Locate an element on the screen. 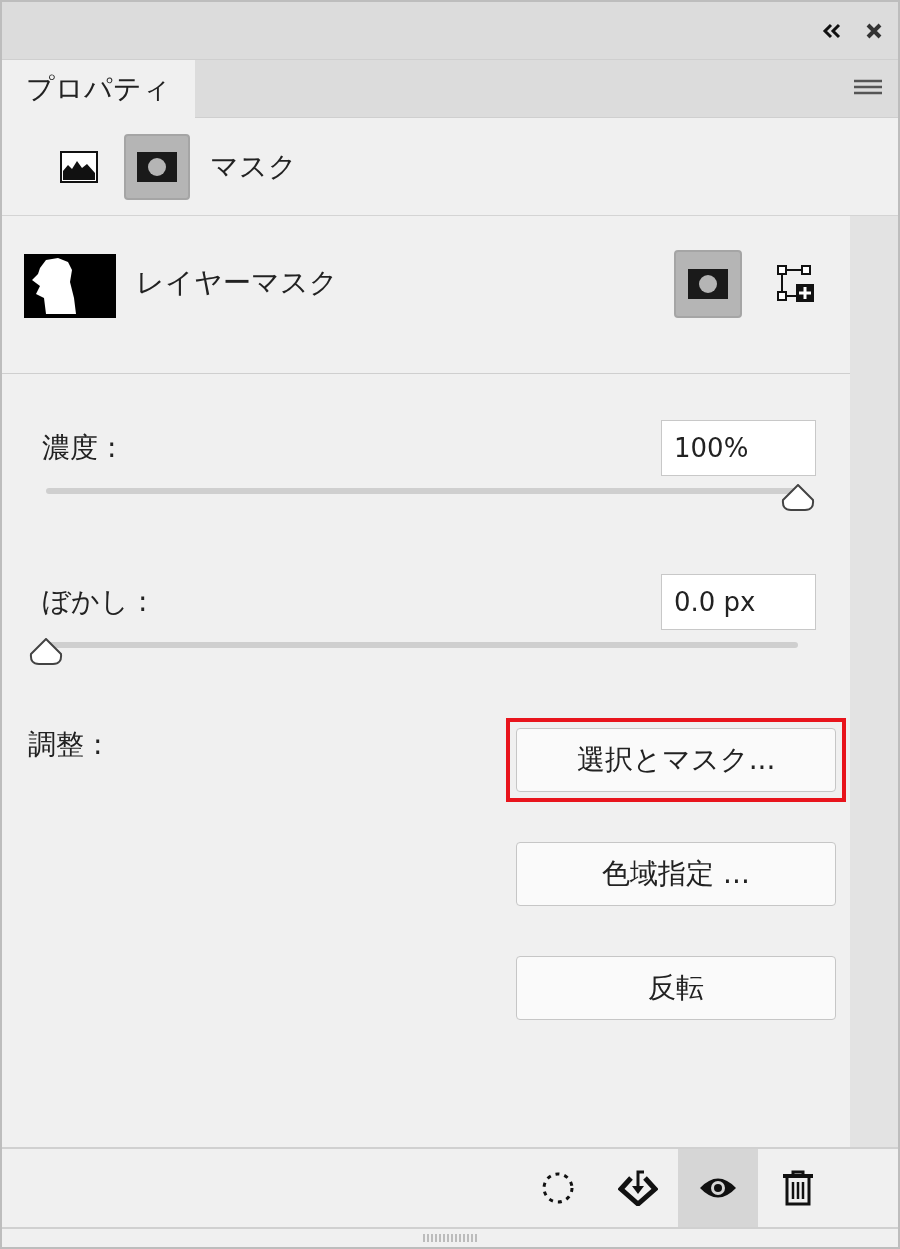 The height and width of the screenshot is (1249, 900). scrollbar is located at coordinates (874, 681).